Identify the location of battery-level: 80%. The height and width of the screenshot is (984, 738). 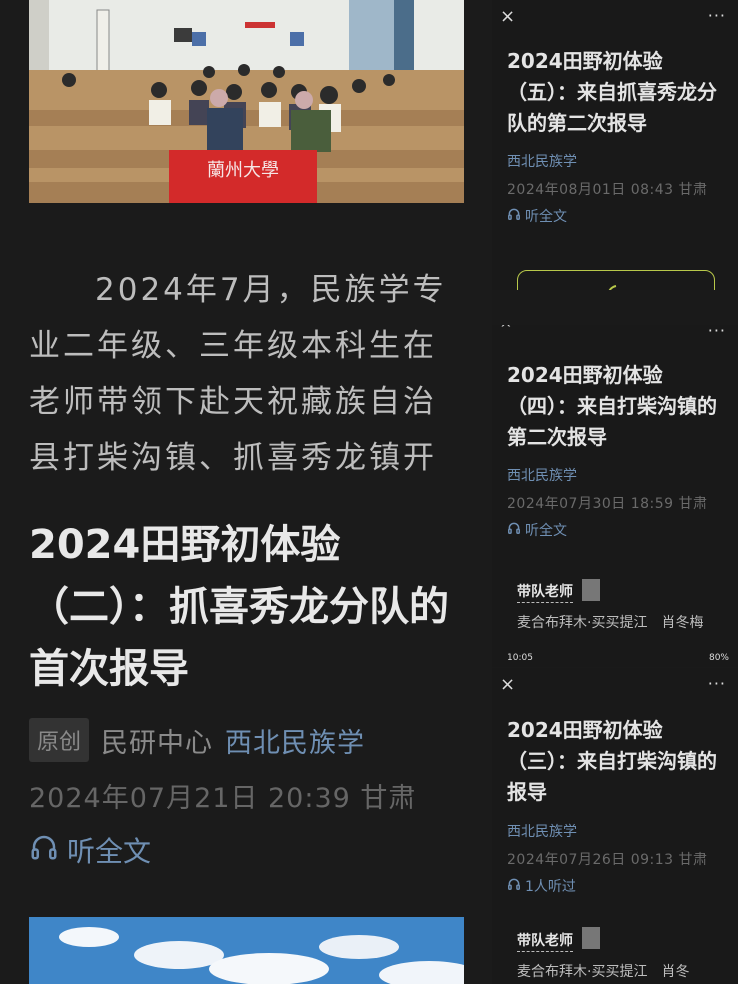
(718, 658).